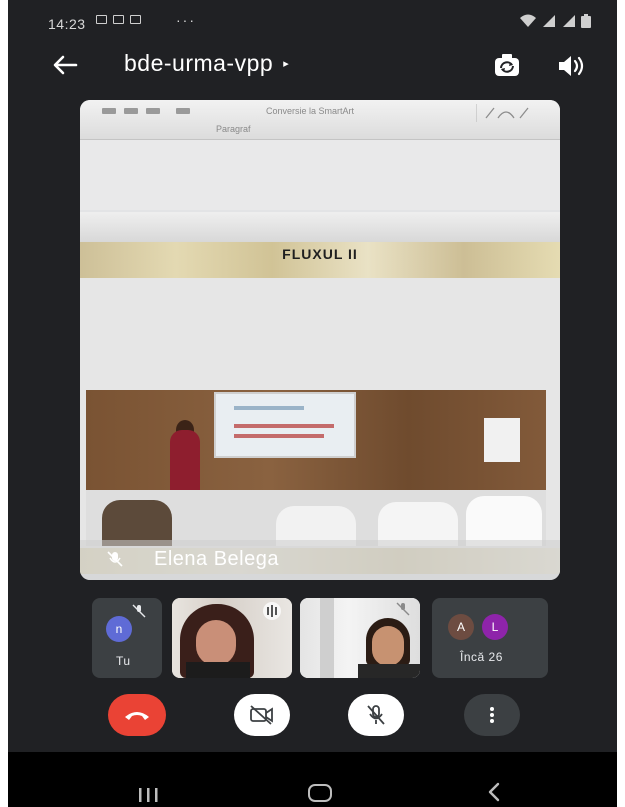 The image size is (625, 807). Describe the element at coordinates (148, 795) in the screenshot. I see `recents-icon` at that location.